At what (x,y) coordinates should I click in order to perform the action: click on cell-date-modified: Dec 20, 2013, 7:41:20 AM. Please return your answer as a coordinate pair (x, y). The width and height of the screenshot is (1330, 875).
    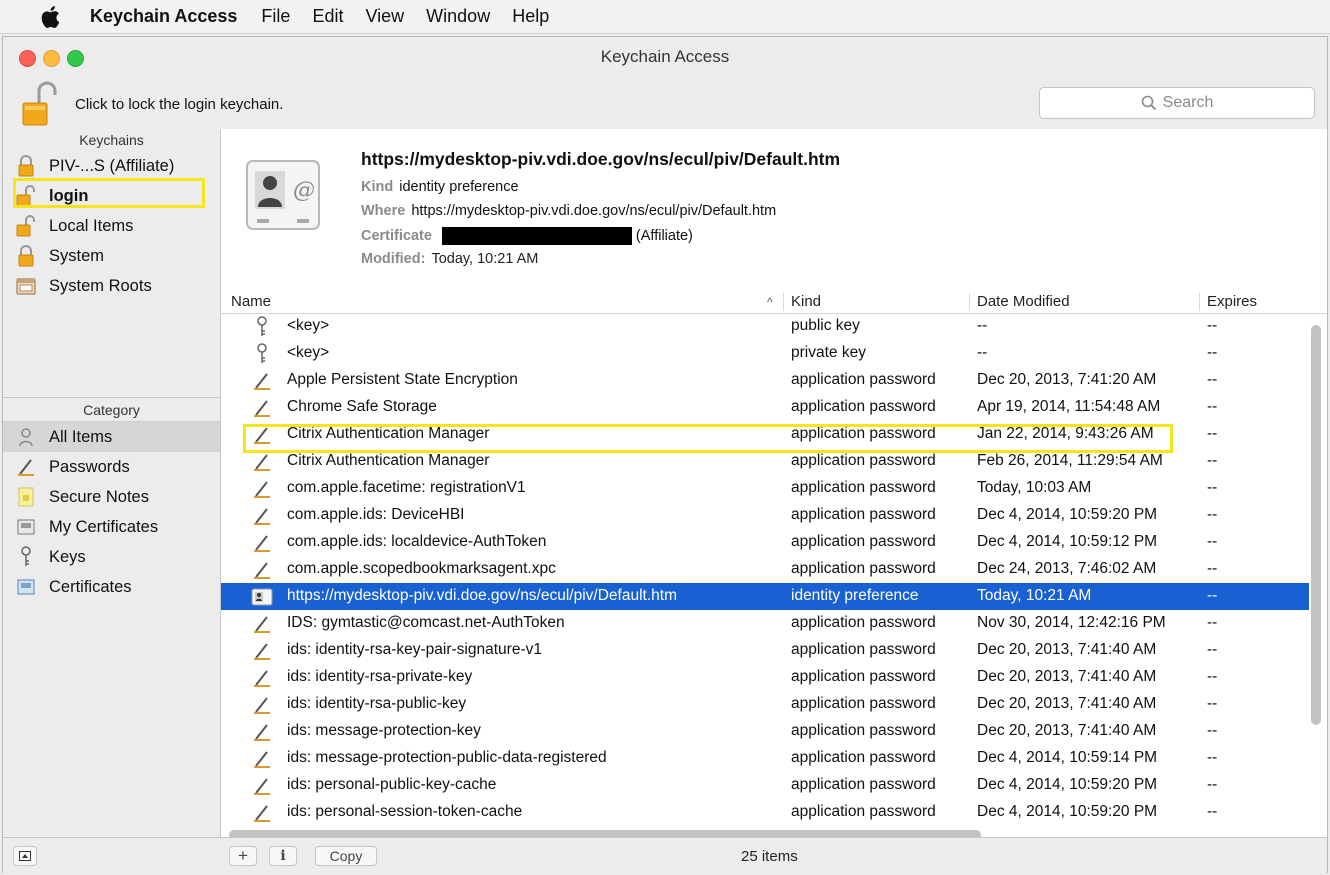
    Looking at the image, I should click on (1067, 379).